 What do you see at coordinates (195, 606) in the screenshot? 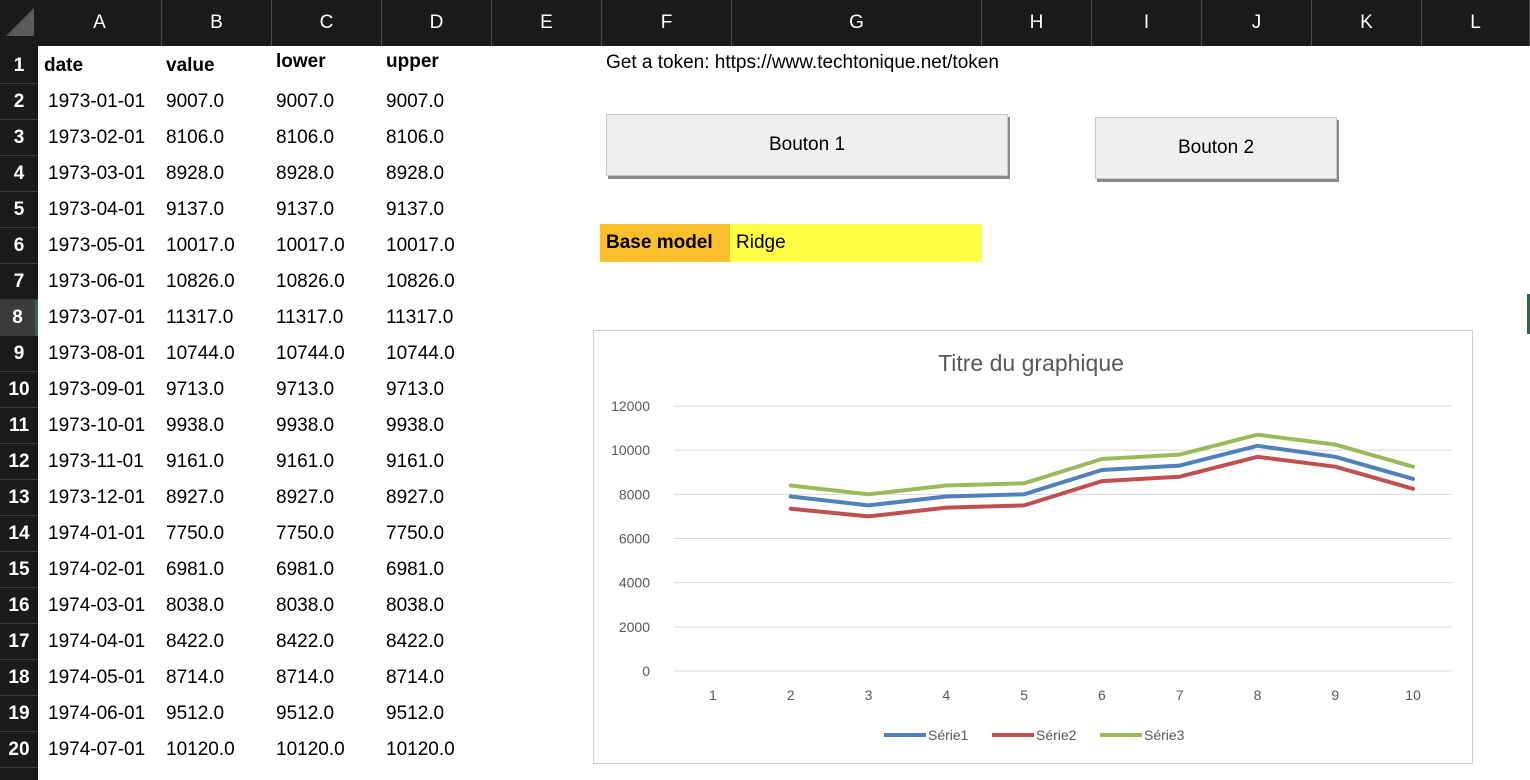
I see `cell-value: 8038.0` at bounding box center [195, 606].